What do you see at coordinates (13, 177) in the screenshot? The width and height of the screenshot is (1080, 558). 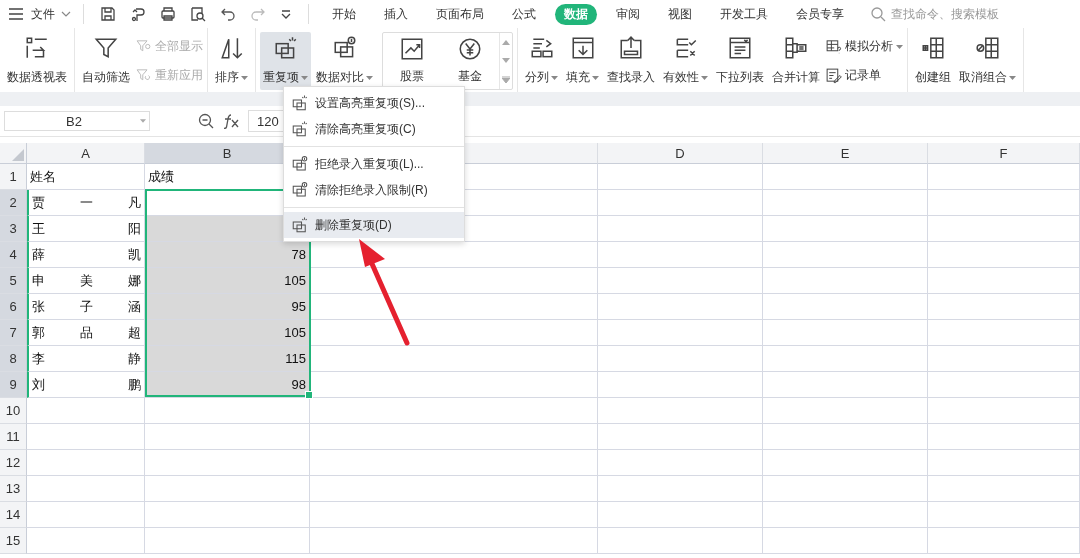 I see `row-header: 1` at bounding box center [13, 177].